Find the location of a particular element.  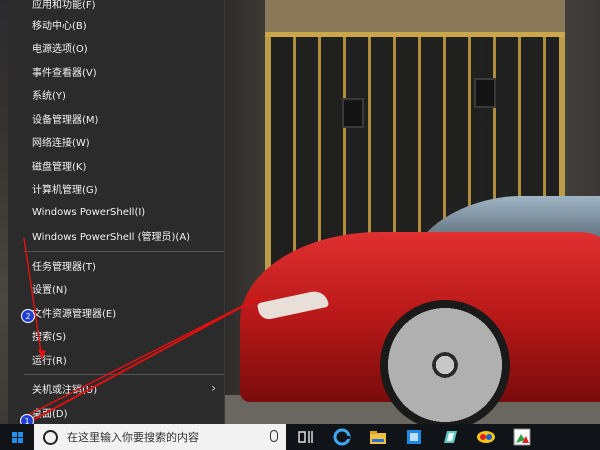

cortana-circle-icon is located at coordinates (50, 437).